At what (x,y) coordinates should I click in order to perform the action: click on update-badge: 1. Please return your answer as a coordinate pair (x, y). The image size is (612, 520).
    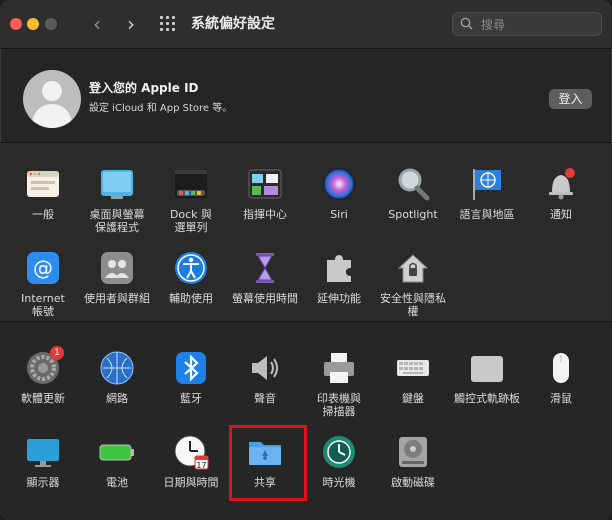
    Looking at the image, I should click on (57, 353).